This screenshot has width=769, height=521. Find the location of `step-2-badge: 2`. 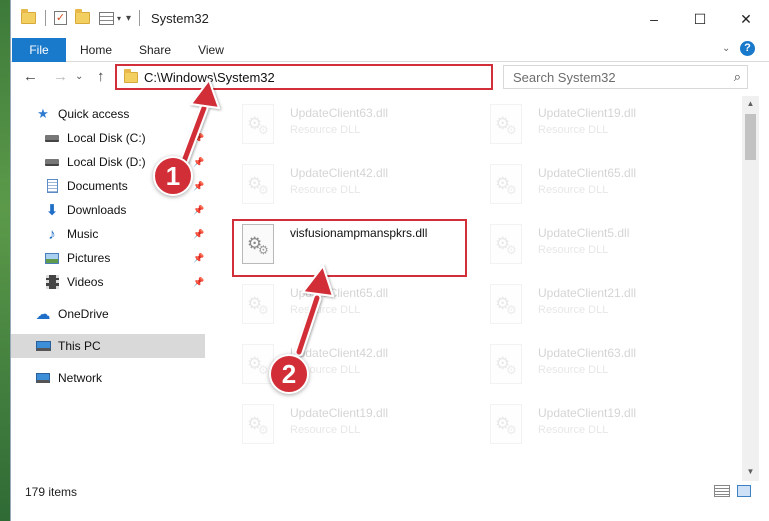

step-2-badge: 2 is located at coordinates (289, 374).